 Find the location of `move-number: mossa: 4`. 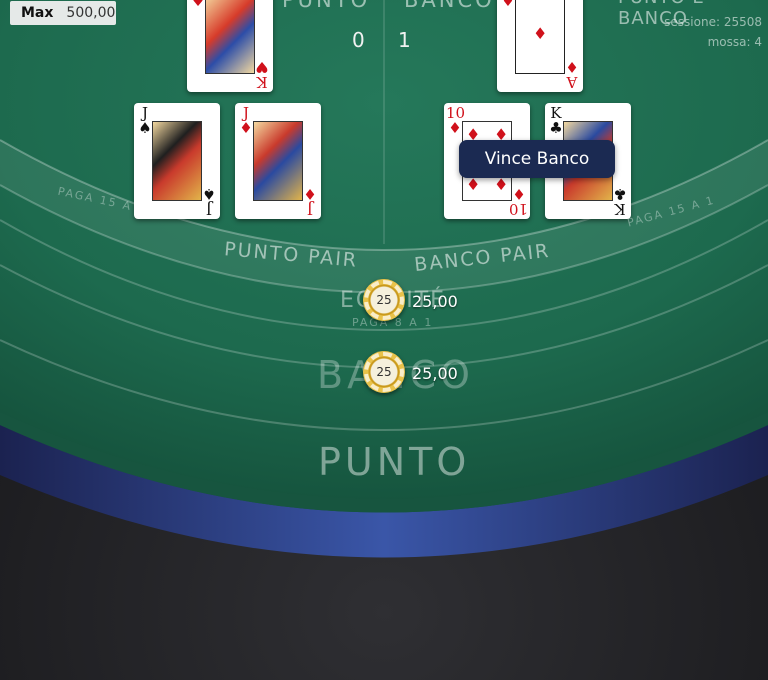

move-number: mossa: 4 is located at coordinates (734, 42).